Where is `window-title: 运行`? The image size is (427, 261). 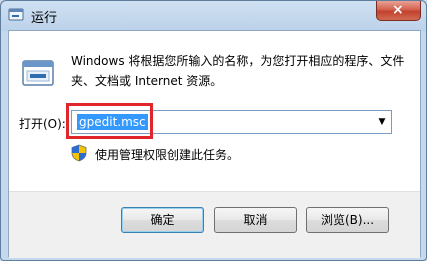
window-title: 运行 is located at coordinates (44, 18).